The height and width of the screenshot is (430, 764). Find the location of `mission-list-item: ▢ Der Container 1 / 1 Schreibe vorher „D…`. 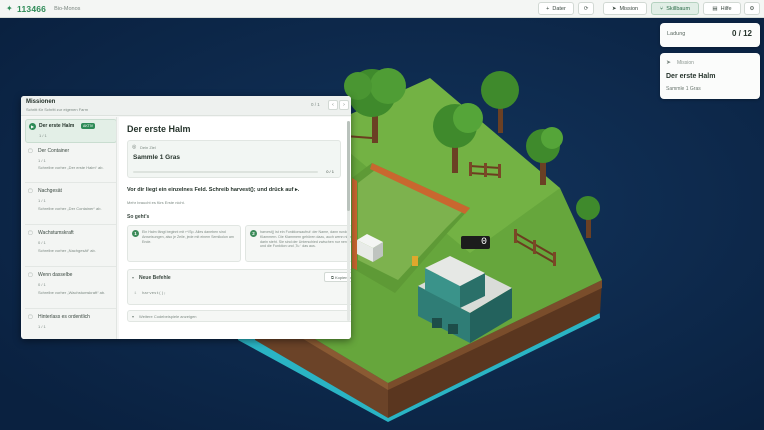

mission-list-item: ▢ Der Container 1 / 1 Schreibe vorher „D… is located at coordinates (70, 164).